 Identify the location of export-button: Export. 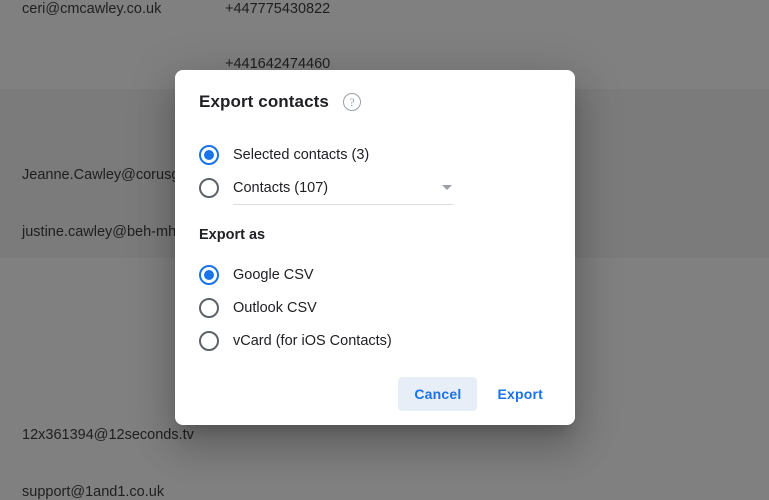
(520, 394).